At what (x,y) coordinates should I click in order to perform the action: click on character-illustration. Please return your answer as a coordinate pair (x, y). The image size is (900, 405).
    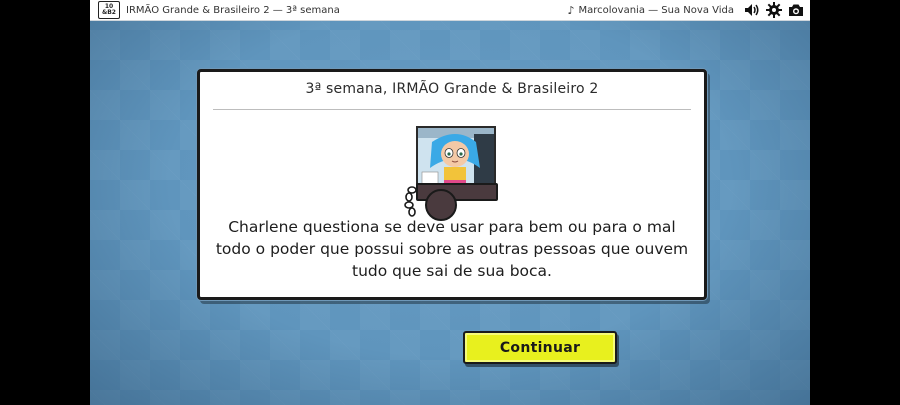
    Looking at the image, I should click on (456, 159).